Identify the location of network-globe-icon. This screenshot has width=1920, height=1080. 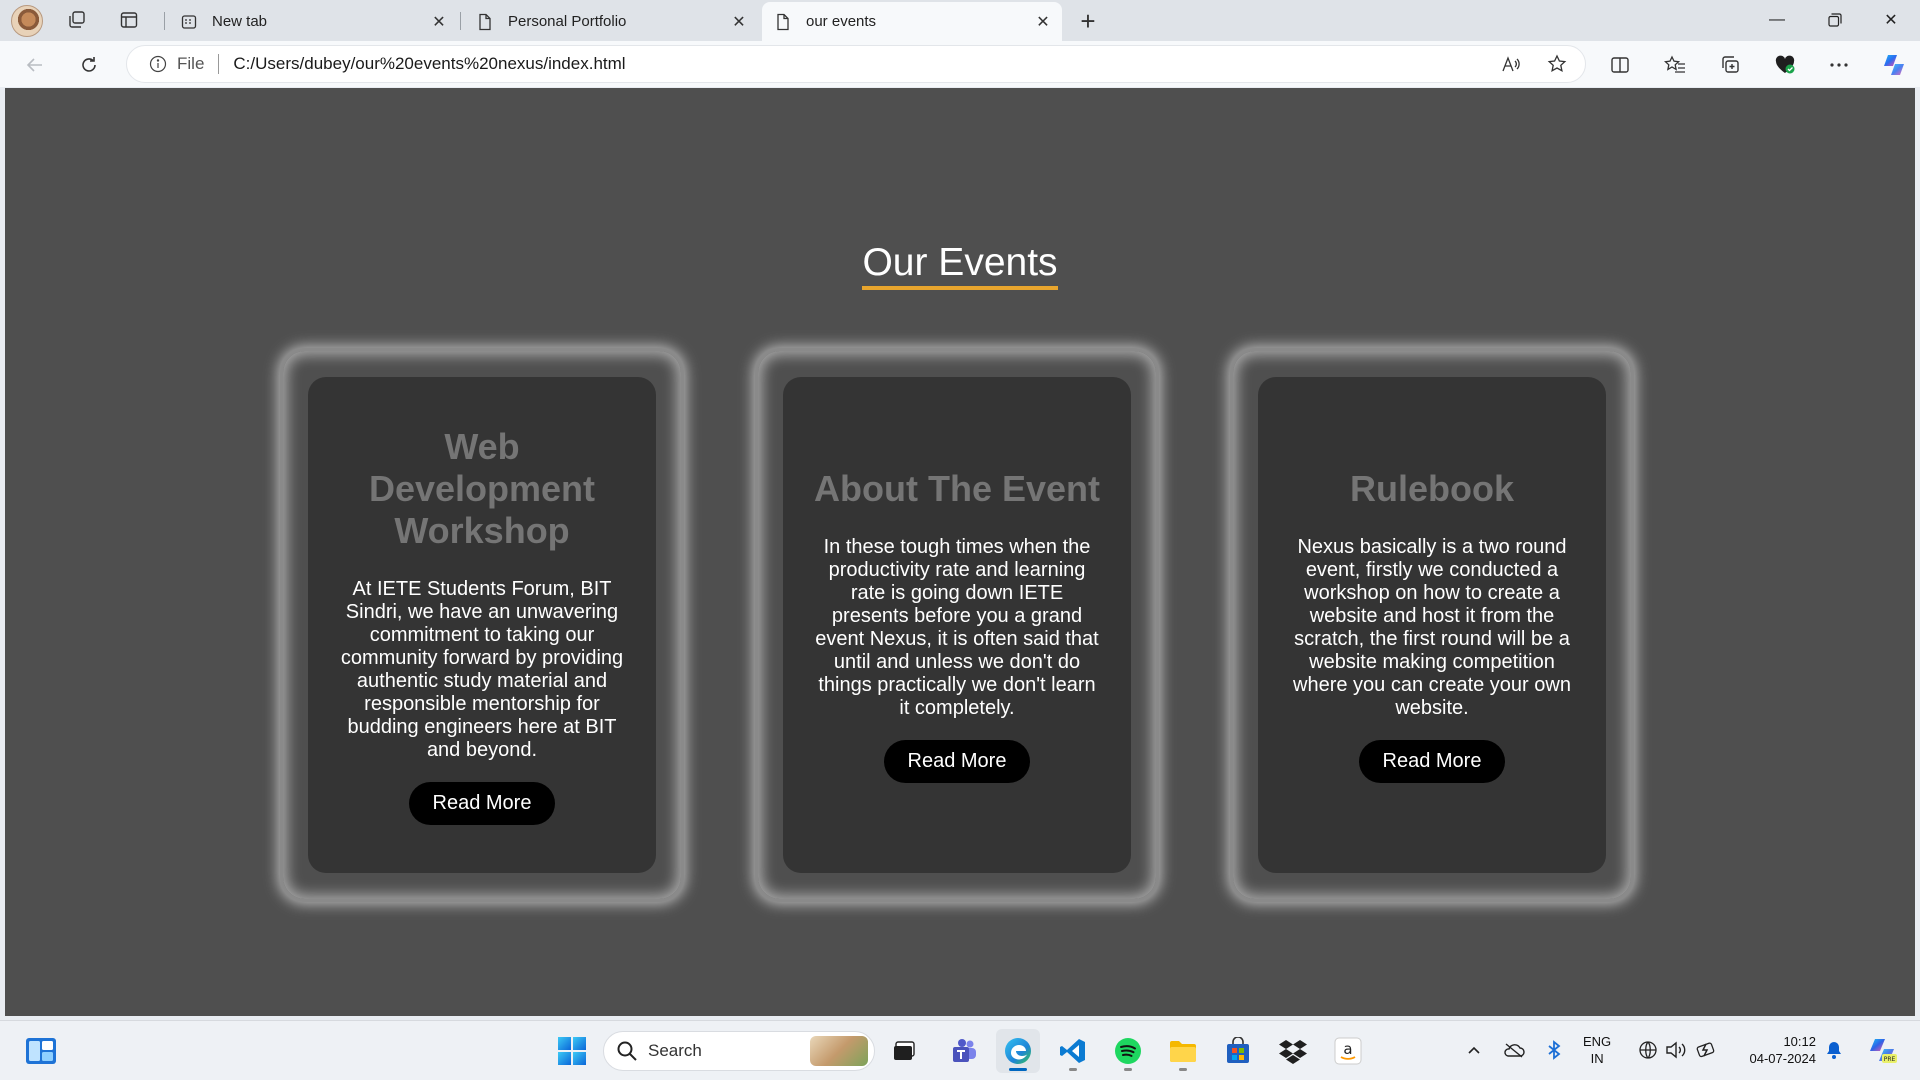
(1648, 1050).